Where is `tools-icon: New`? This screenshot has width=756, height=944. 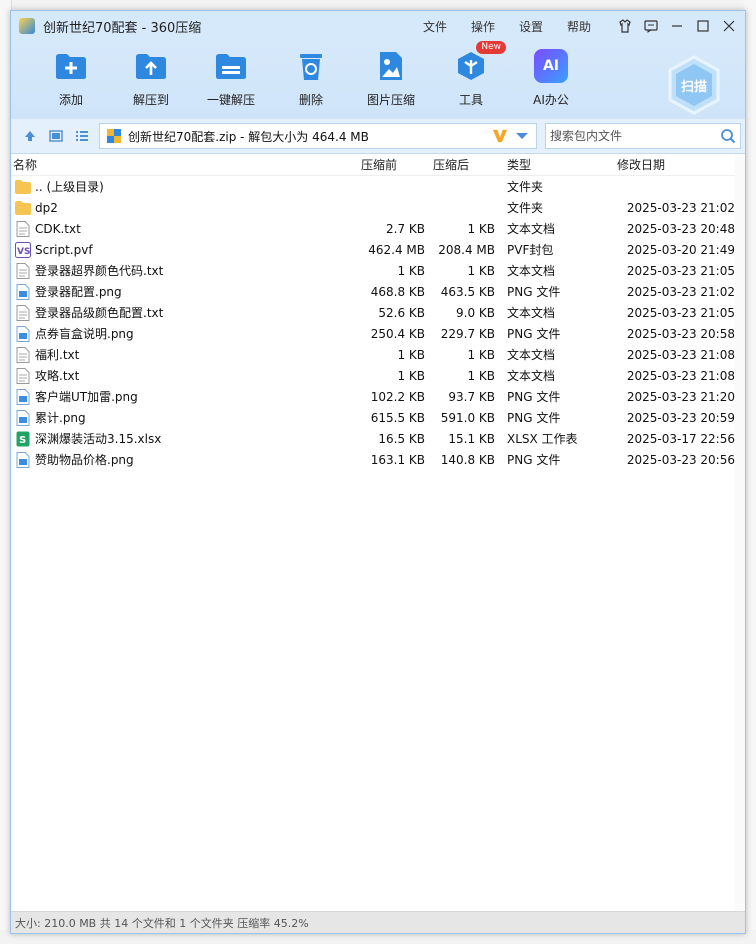
tools-icon: New is located at coordinates (480, 62).